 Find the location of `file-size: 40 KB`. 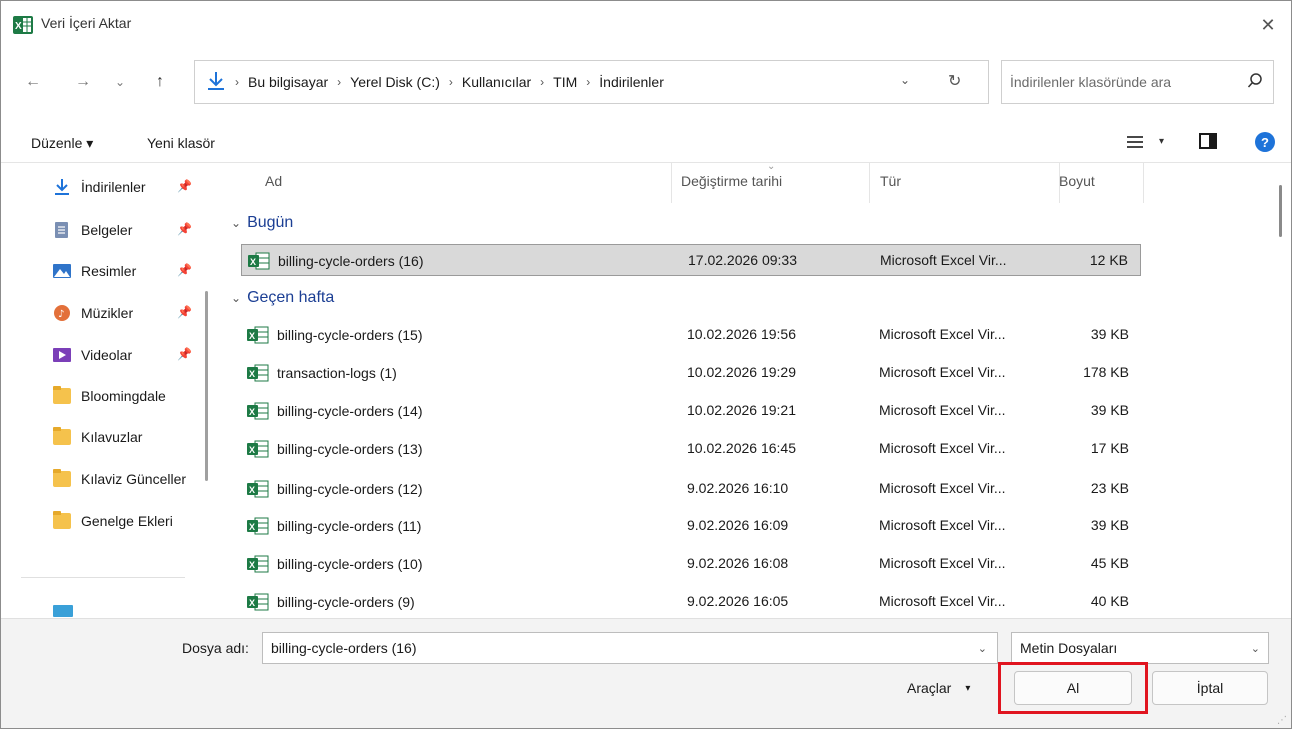

file-size: 40 KB is located at coordinates (1109, 601).